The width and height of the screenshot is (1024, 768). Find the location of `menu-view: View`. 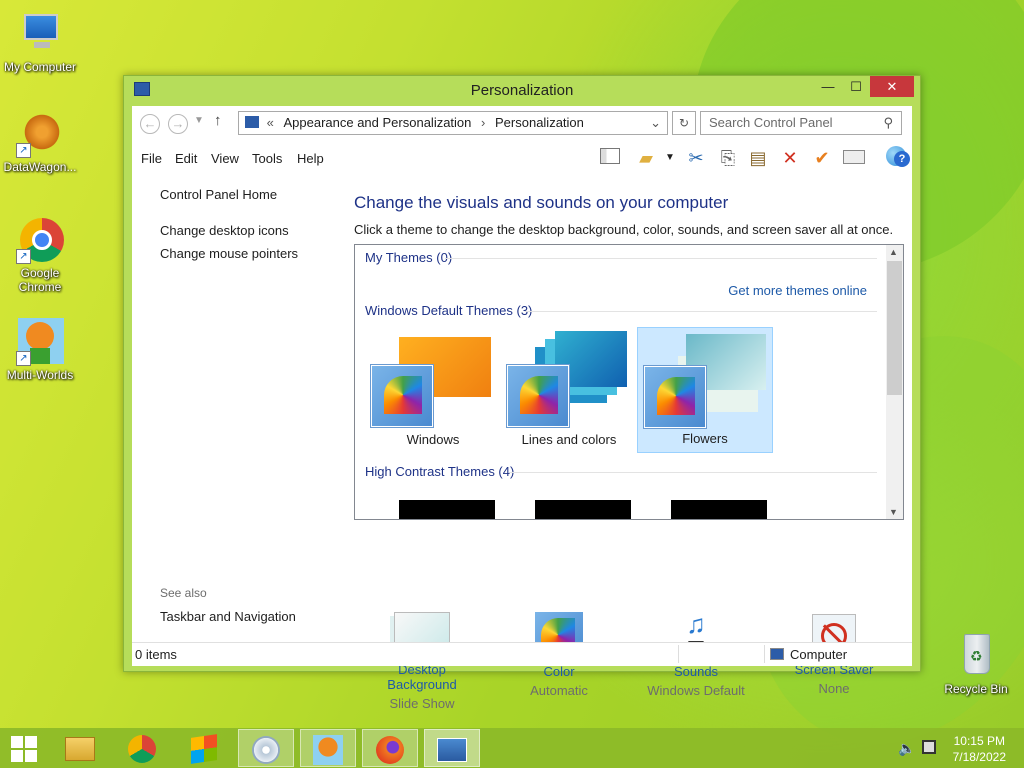

menu-view: View is located at coordinates (225, 158).